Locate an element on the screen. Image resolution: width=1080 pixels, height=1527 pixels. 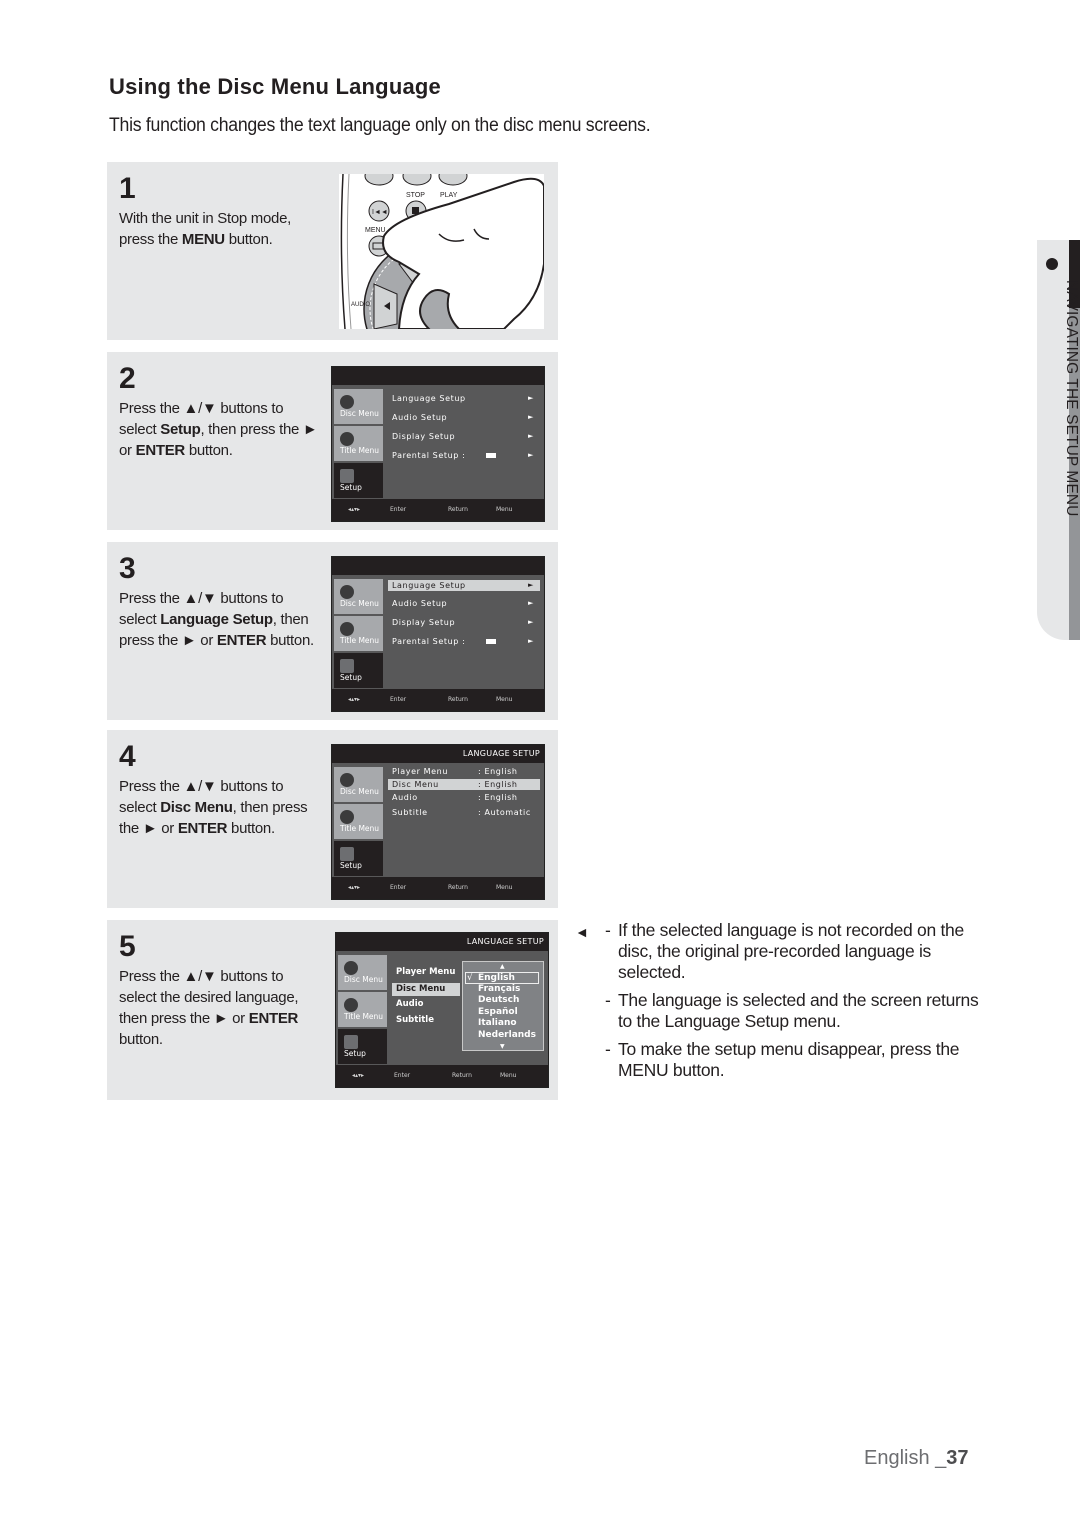
osd-row: Audio is located at coordinates (410, 1004).